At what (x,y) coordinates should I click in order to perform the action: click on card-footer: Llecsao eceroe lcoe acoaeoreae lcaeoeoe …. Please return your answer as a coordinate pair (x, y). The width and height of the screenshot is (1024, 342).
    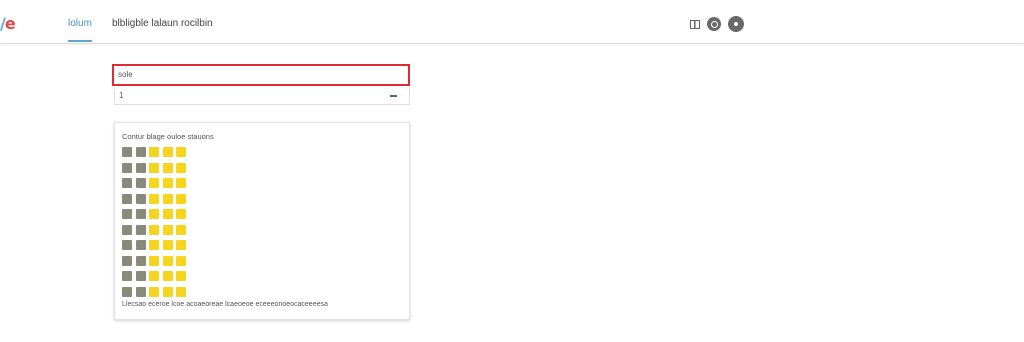
    Looking at the image, I should click on (225, 304).